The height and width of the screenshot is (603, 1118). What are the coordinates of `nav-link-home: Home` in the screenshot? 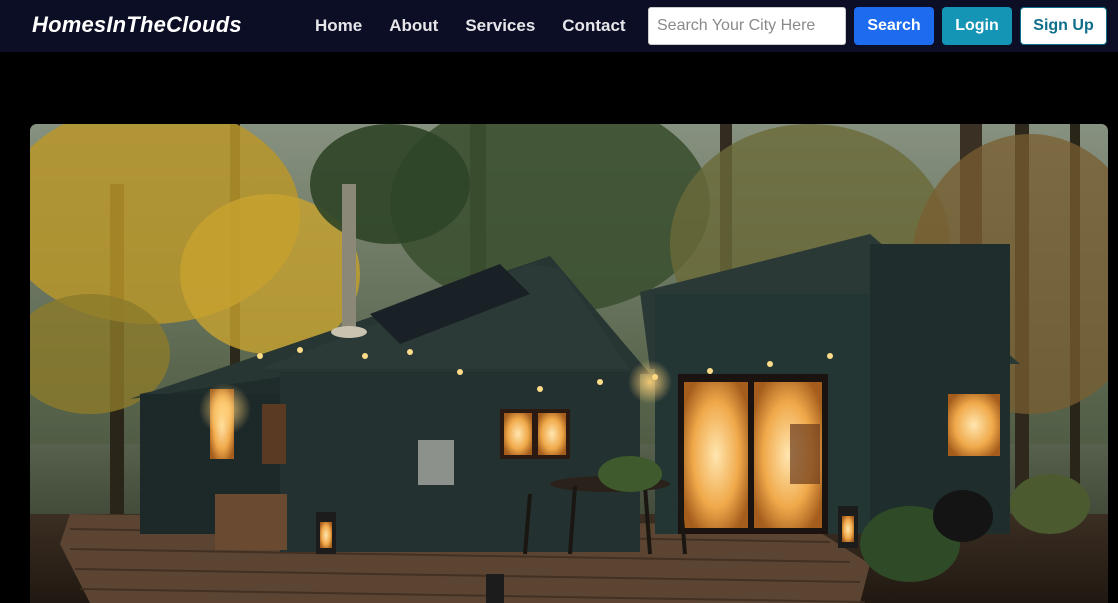 It's located at (338, 26).